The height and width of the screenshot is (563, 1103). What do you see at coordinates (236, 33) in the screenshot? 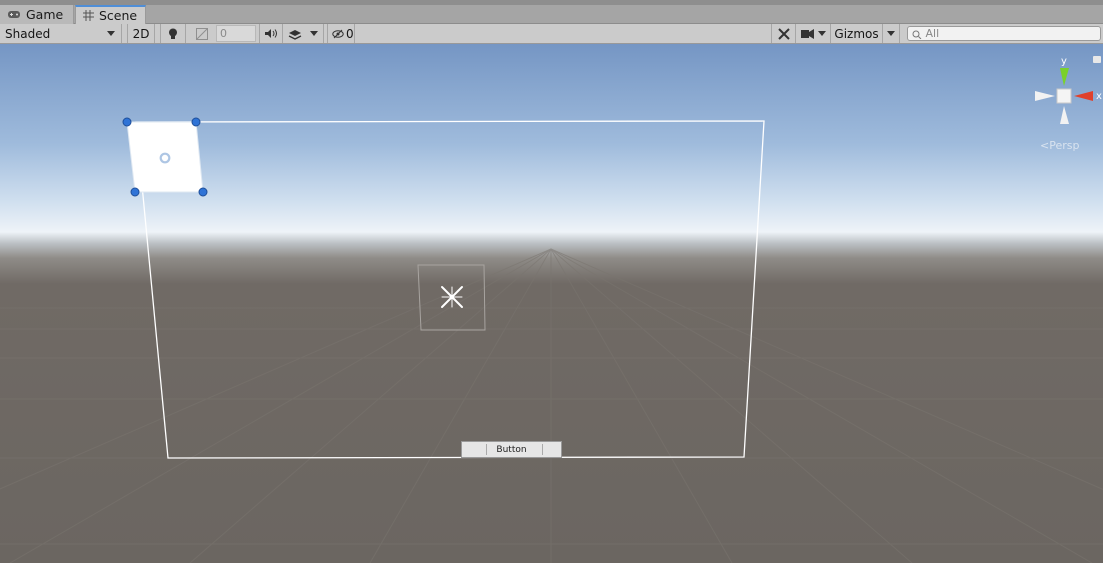
I see `grid-size-field: 0` at bounding box center [236, 33].